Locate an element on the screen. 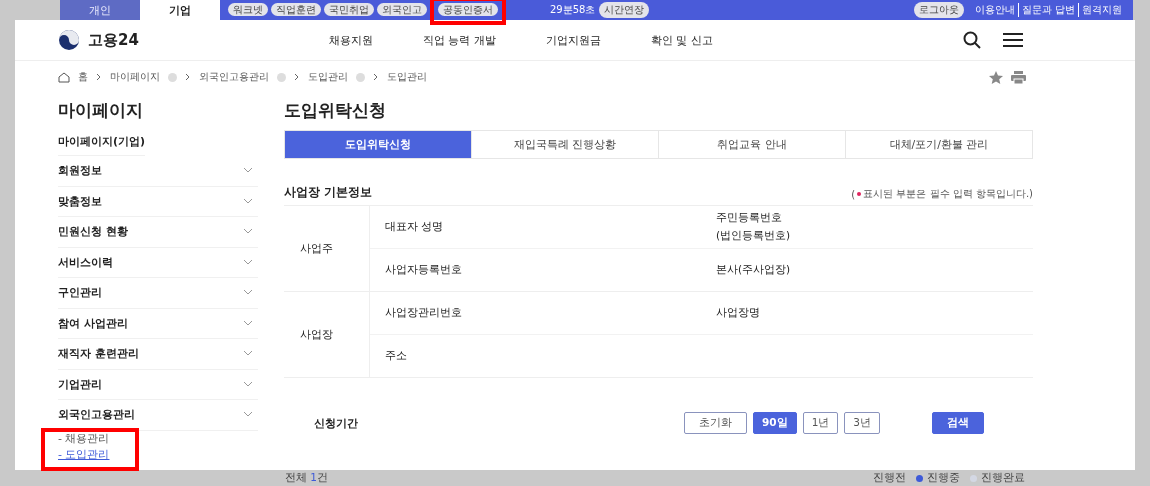  nav-menu-item: 기업지원금 is located at coordinates (573, 40).